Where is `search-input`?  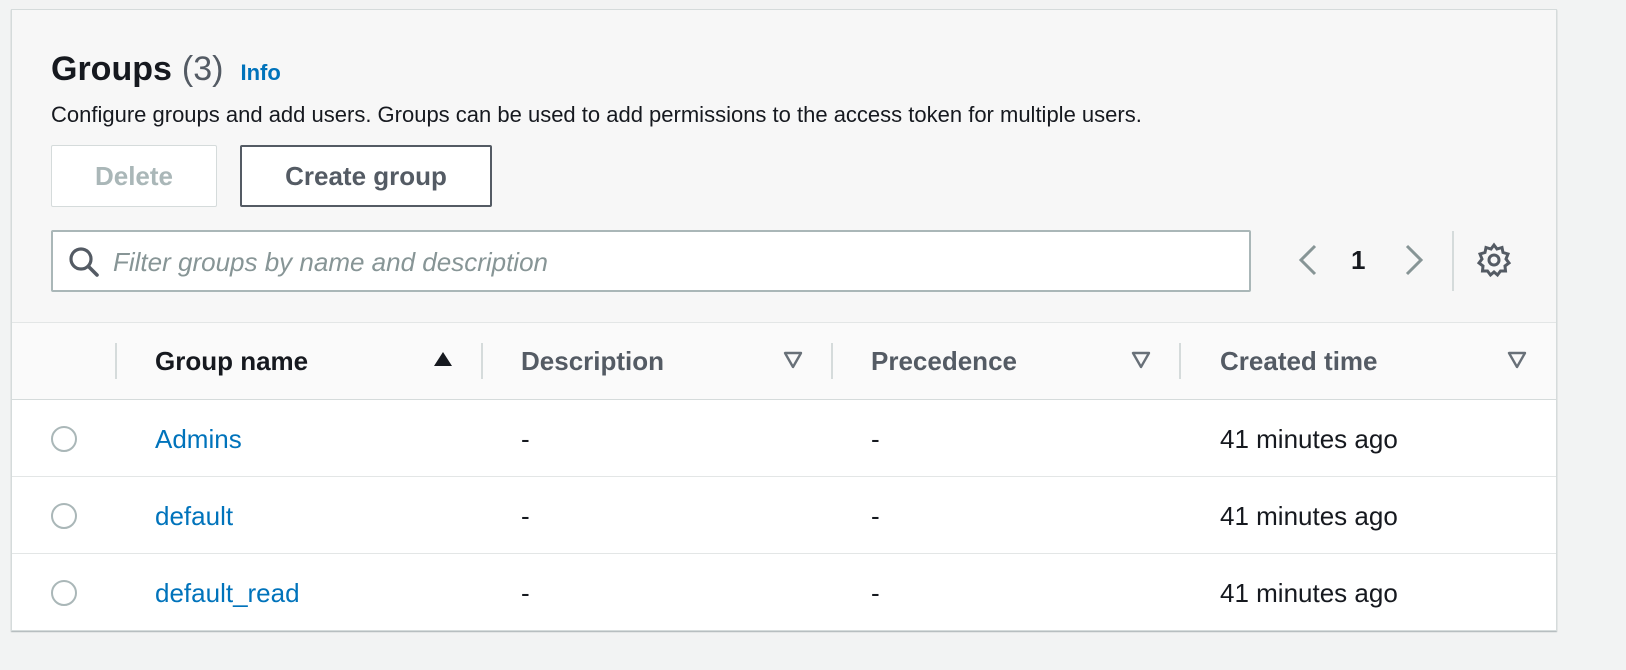
search-input is located at coordinates (673, 262).